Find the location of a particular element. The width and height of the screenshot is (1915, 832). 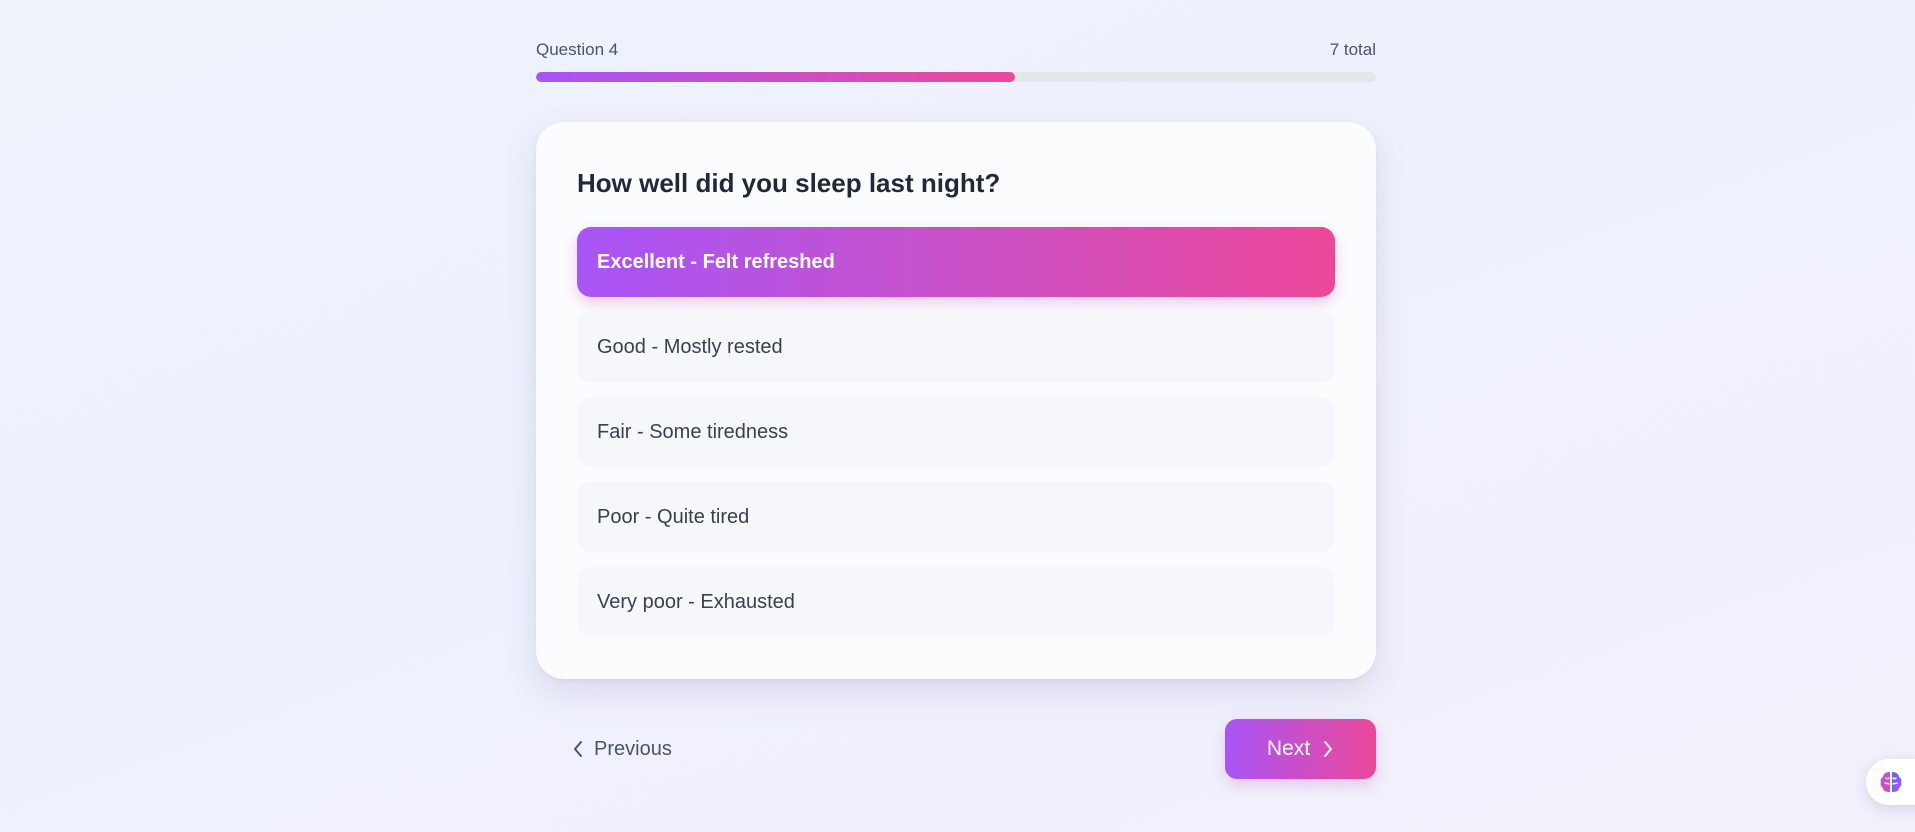

next-button: Next is located at coordinates (1300, 749).